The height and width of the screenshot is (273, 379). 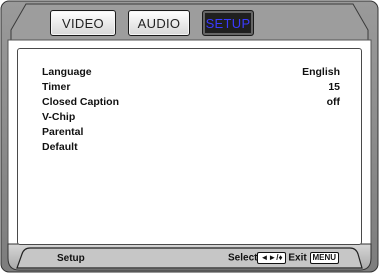 I want to click on menu-item-label: Language, so click(x=67, y=72).